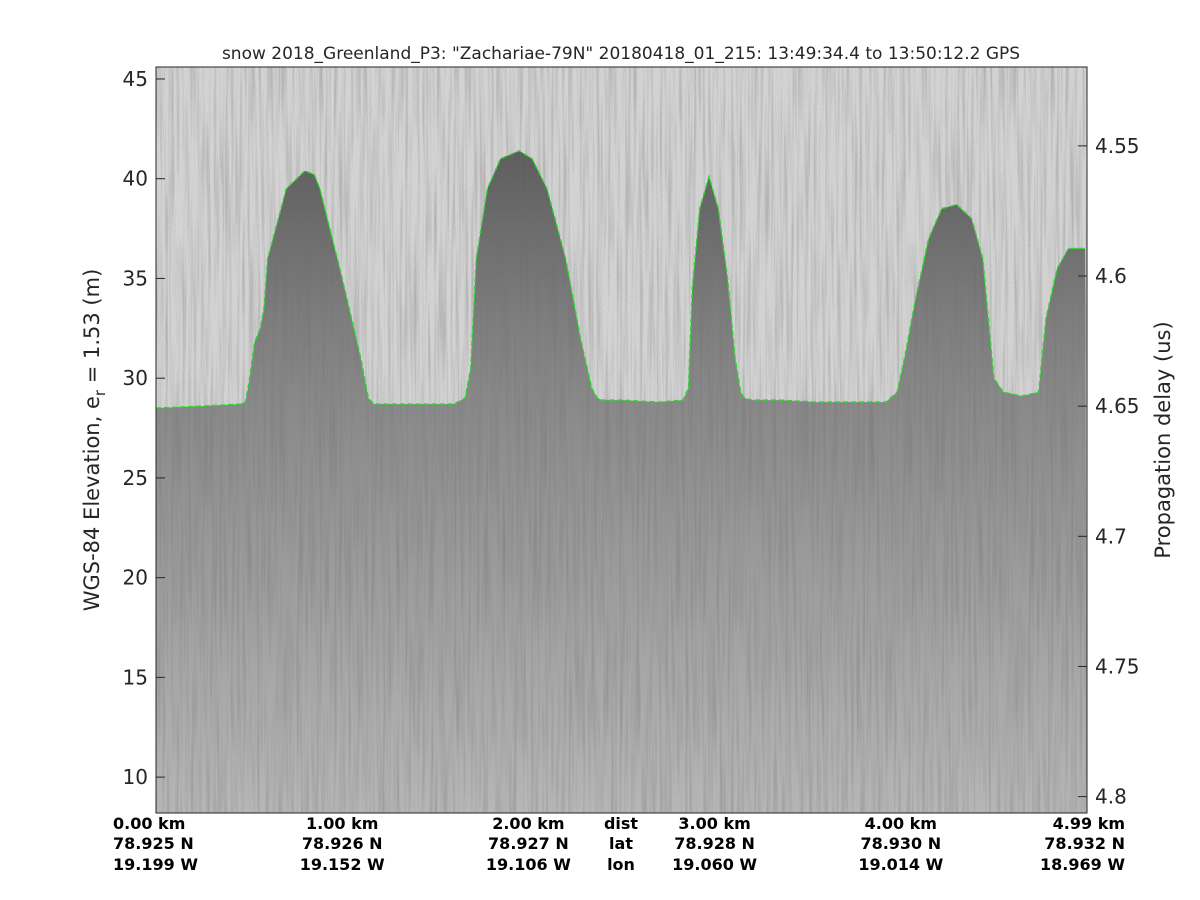 The image size is (1200, 900). I want to click on left-tick-label: 30, so click(135, 378).